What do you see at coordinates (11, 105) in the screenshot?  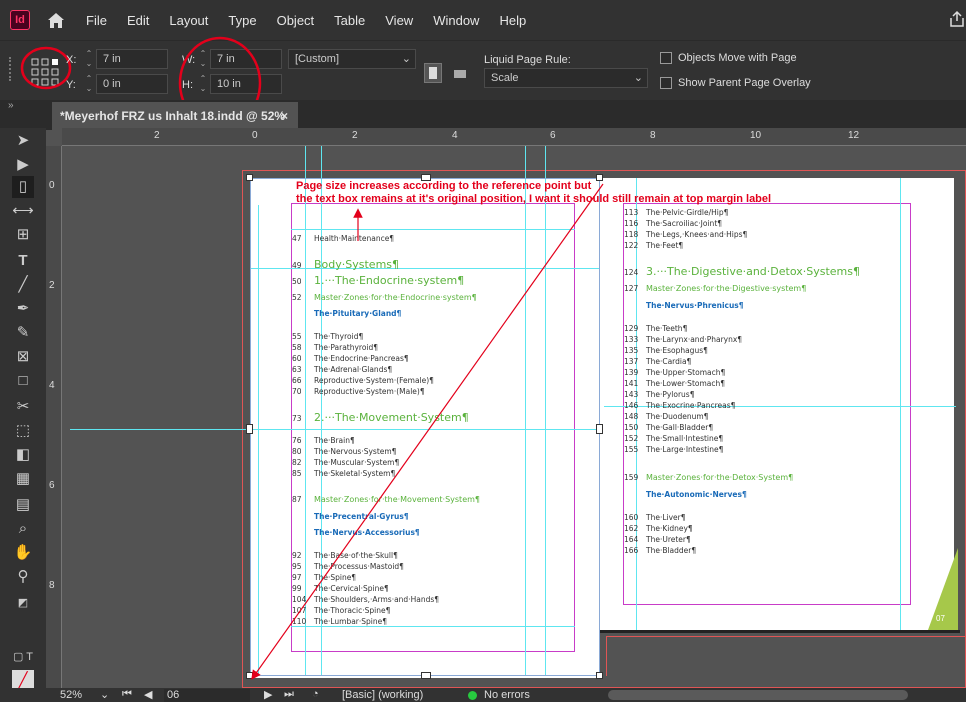 I see `collapse-icon: »` at bounding box center [11, 105].